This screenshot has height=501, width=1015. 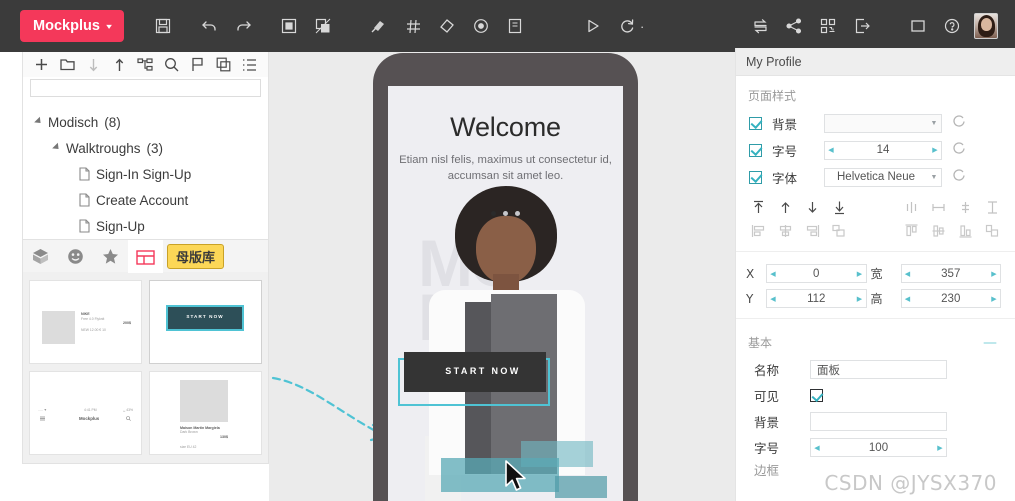 What do you see at coordinates (992, 207) in the screenshot?
I see `distribute-middle-icon` at bounding box center [992, 207].